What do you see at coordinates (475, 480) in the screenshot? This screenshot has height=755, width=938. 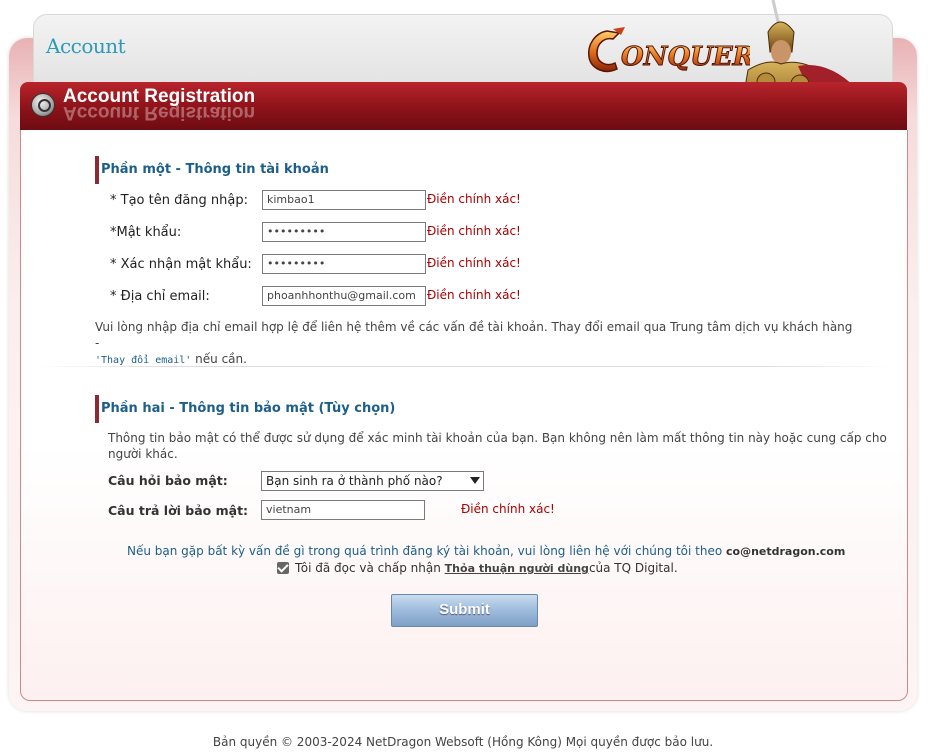 I see `dropdown-arrow-icon` at bounding box center [475, 480].